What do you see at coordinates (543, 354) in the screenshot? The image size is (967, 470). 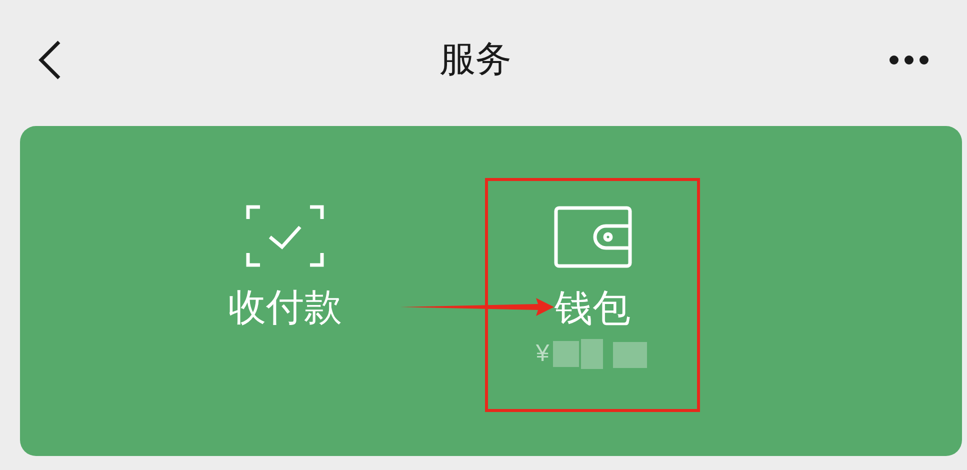 I see `balance-currency: ¥` at bounding box center [543, 354].